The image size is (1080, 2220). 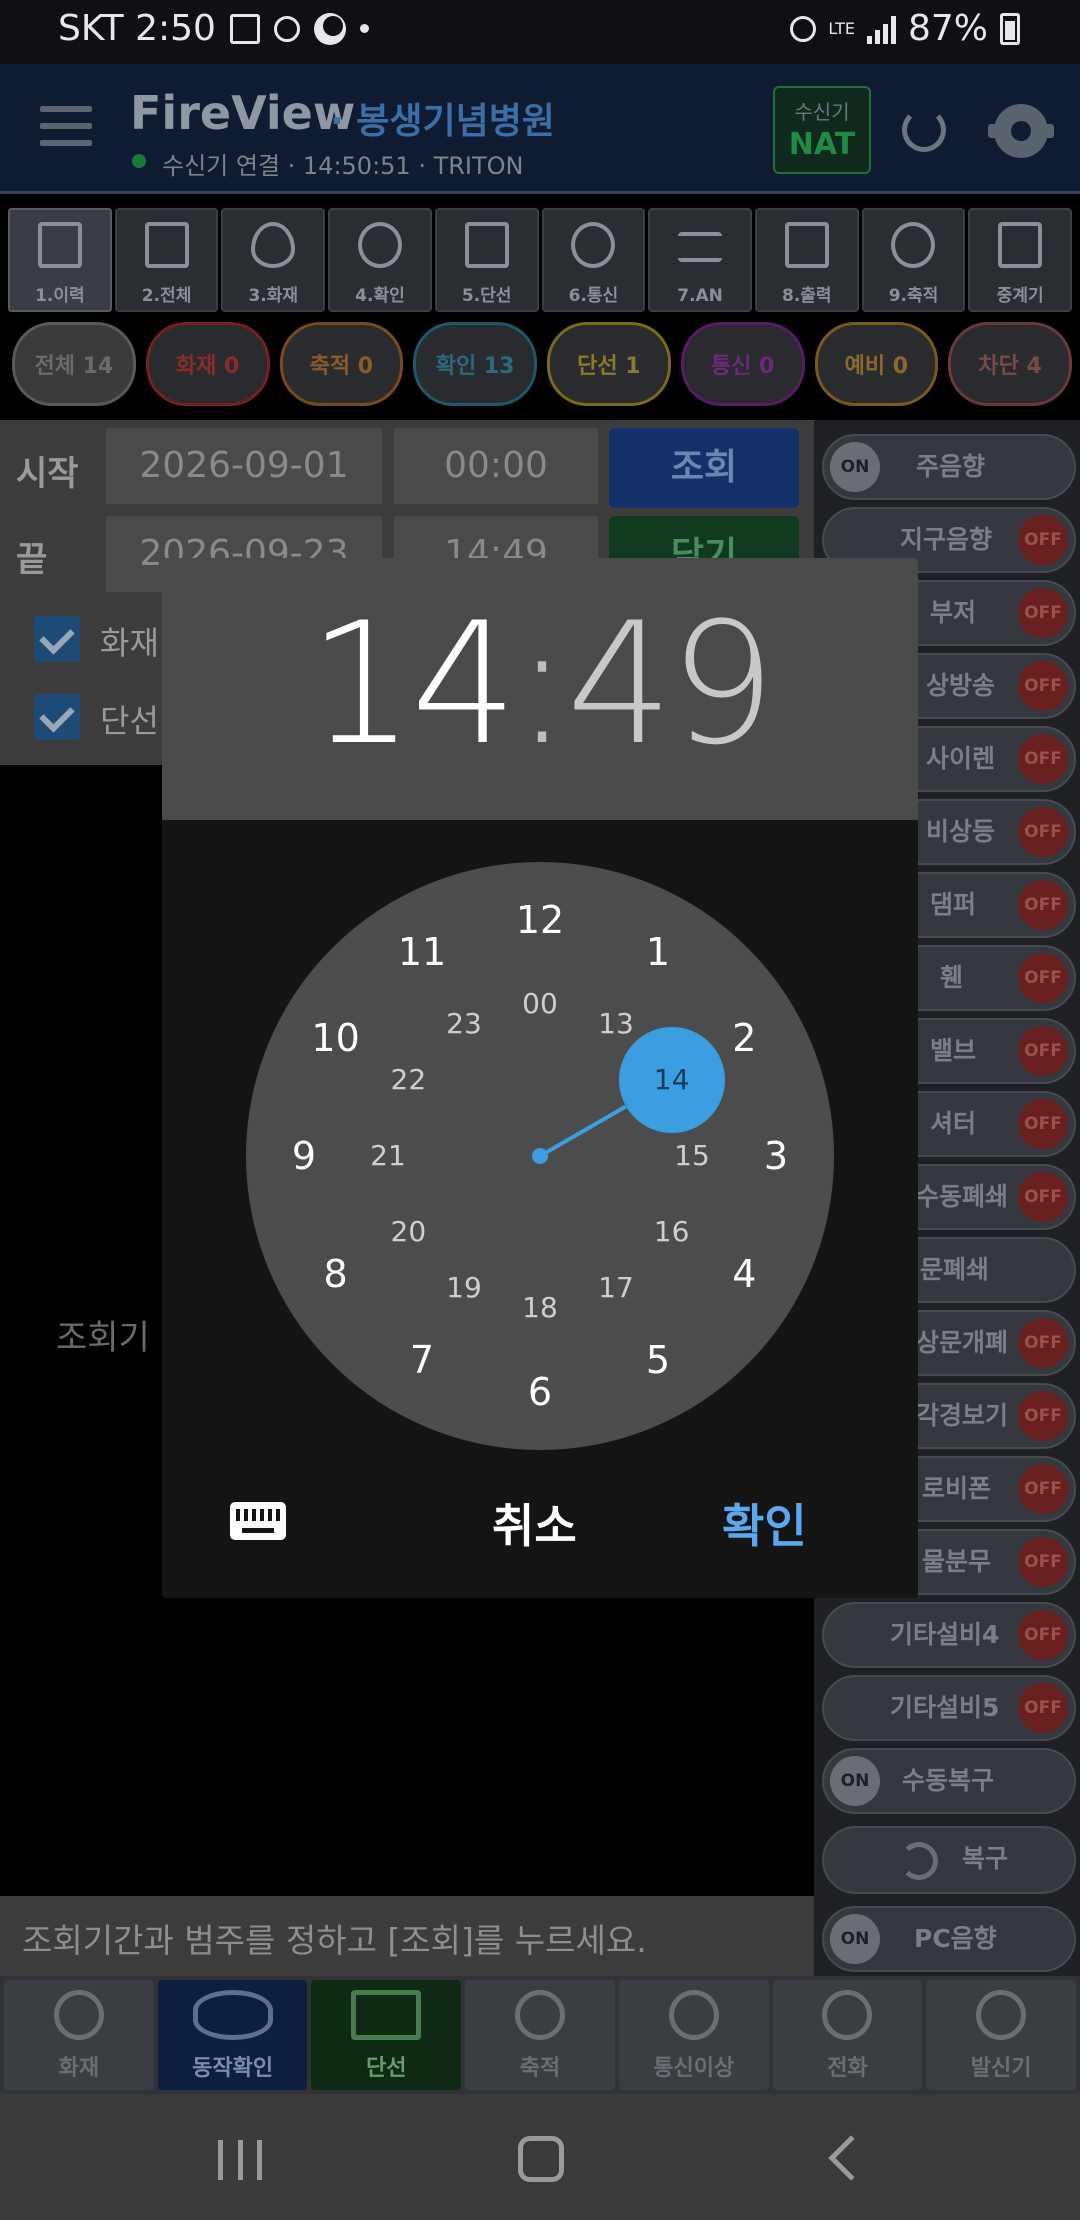 What do you see at coordinates (422, 1360) in the screenshot?
I see `clock-number-7: 7` at bounding box center [422, 1360].